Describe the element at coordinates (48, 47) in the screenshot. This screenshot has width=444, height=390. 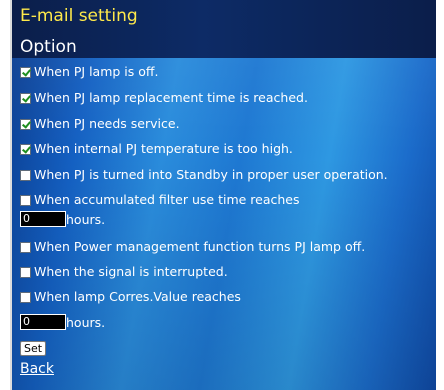
I see `section-title: Option` at that location.